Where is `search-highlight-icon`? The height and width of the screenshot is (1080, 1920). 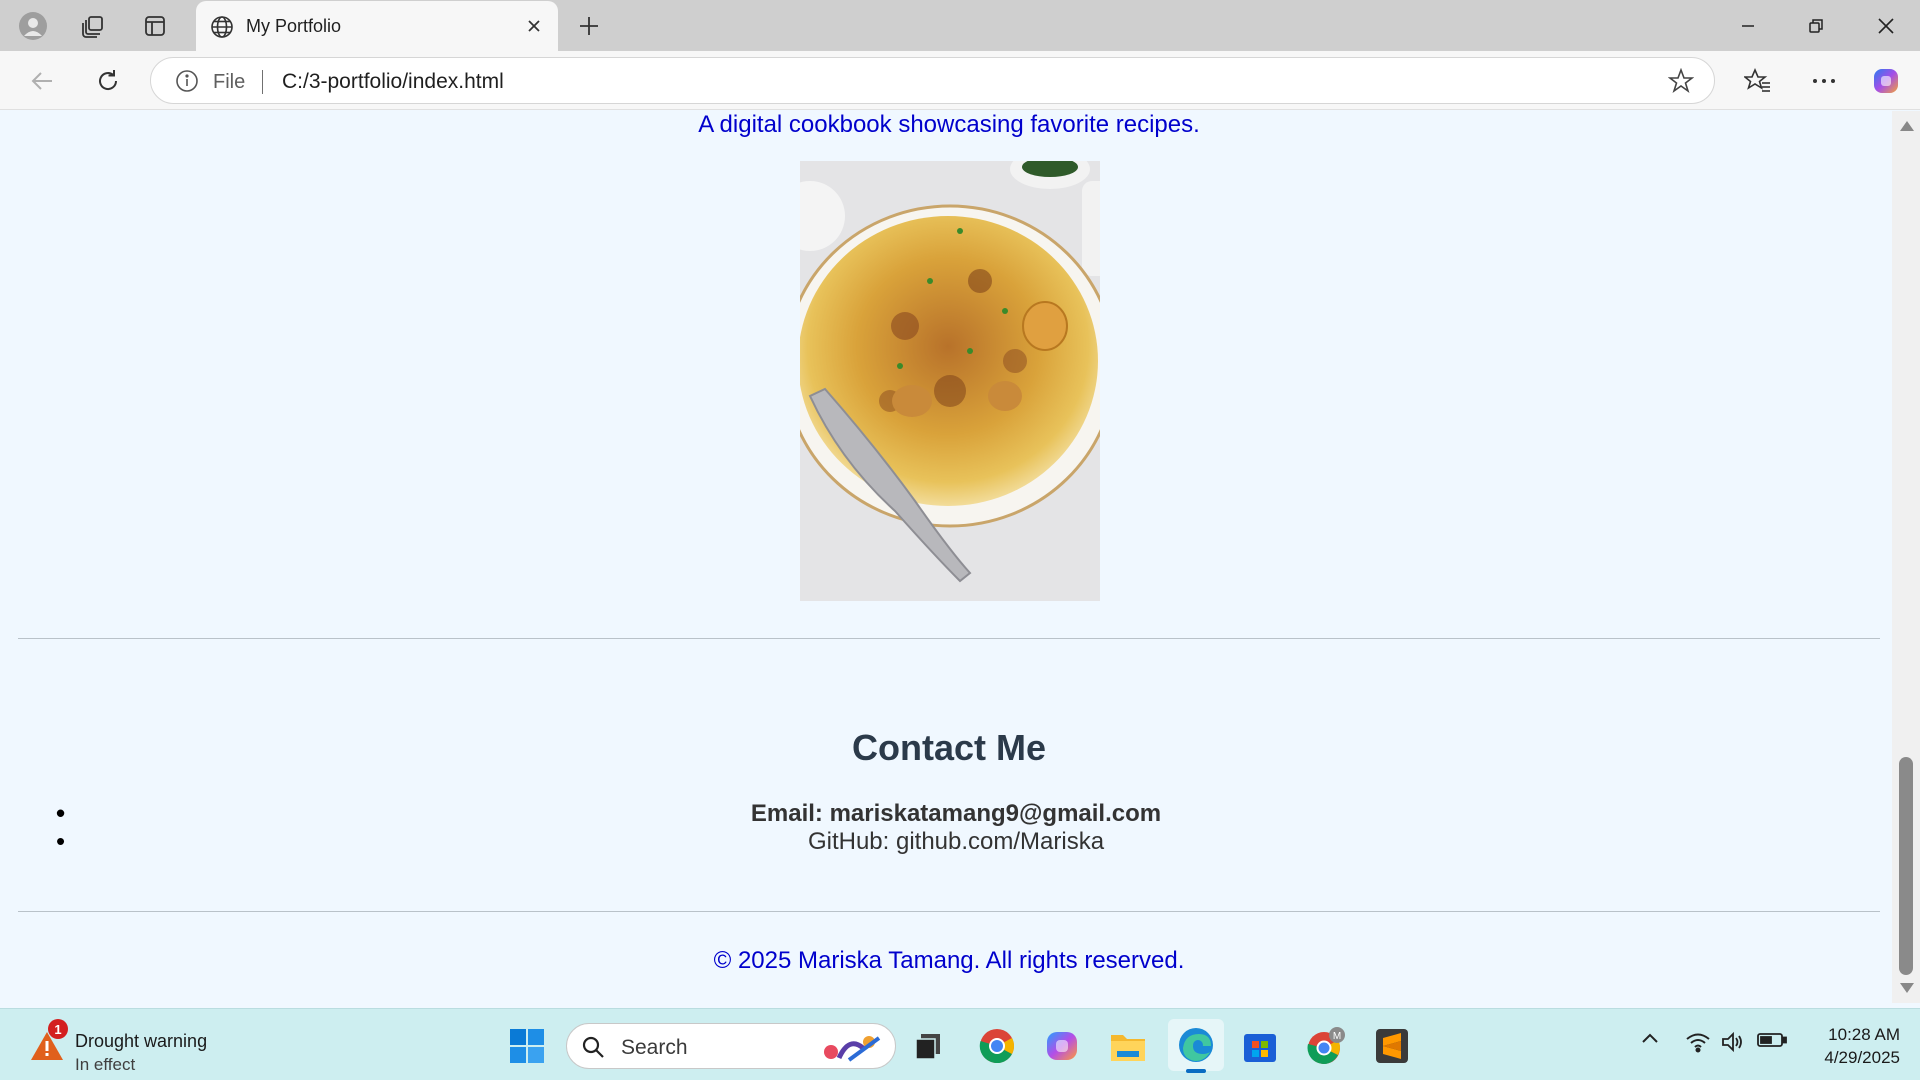 search-highlight-icon is located at coordinates (852, 1049).